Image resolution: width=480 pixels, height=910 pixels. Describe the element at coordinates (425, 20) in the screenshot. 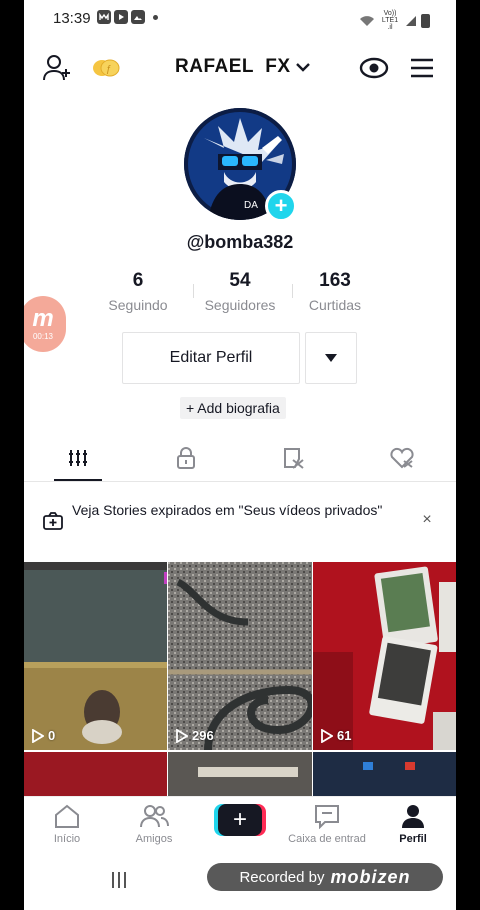

I see `battery-icon` at that location.